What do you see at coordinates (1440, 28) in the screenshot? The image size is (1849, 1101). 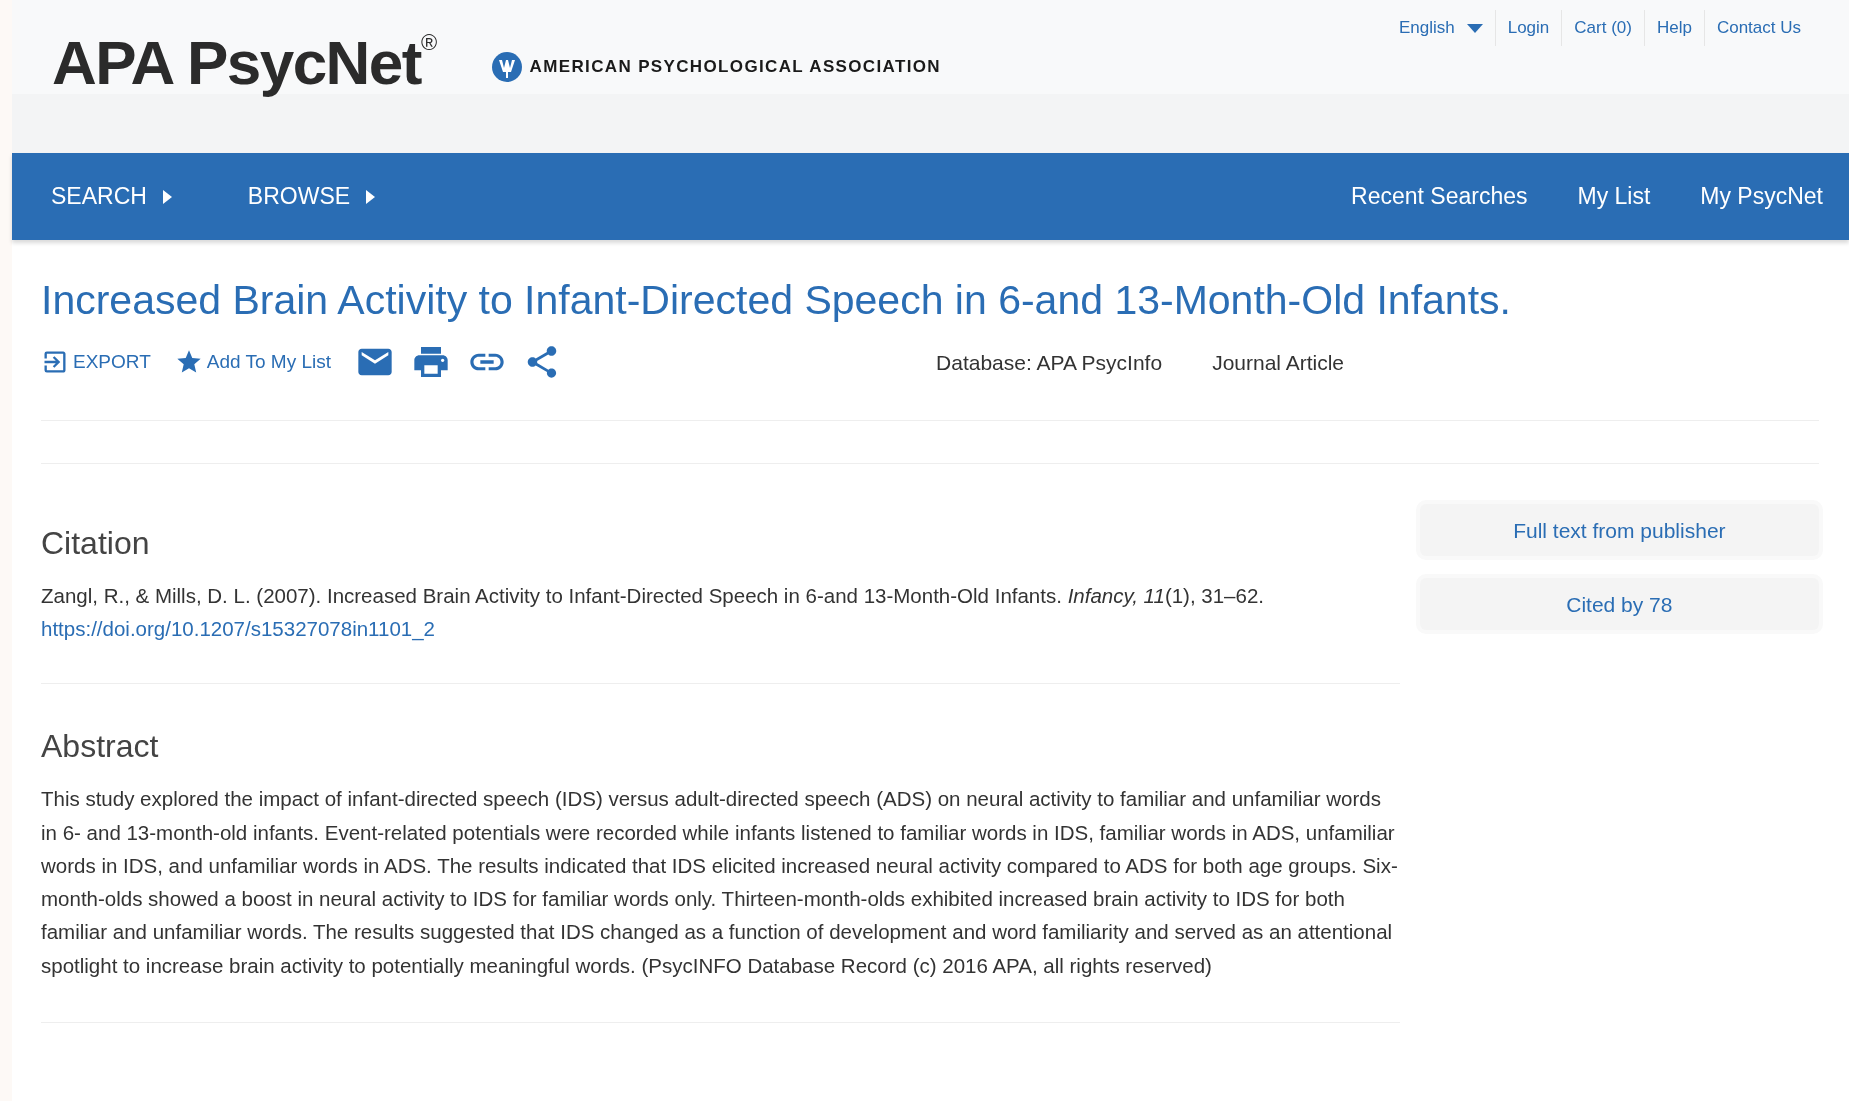 I see `language-dropdown: English` at bounding box center [1440, 28].